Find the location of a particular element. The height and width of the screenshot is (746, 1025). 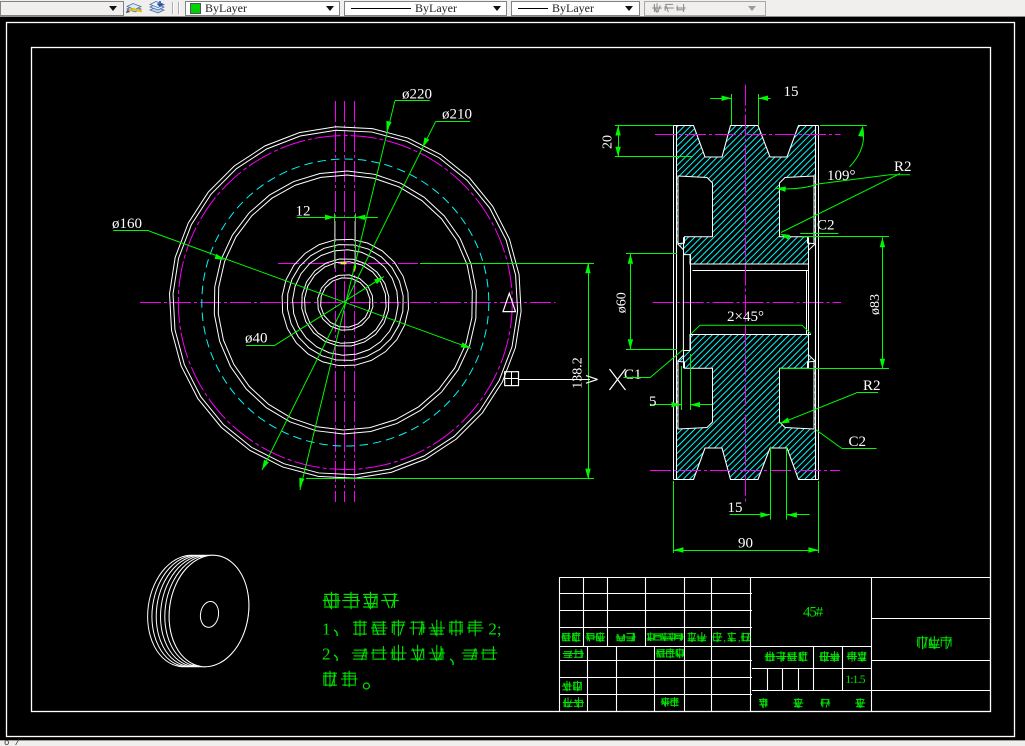

svg-text: 20 is located at coordinates (608, 142).